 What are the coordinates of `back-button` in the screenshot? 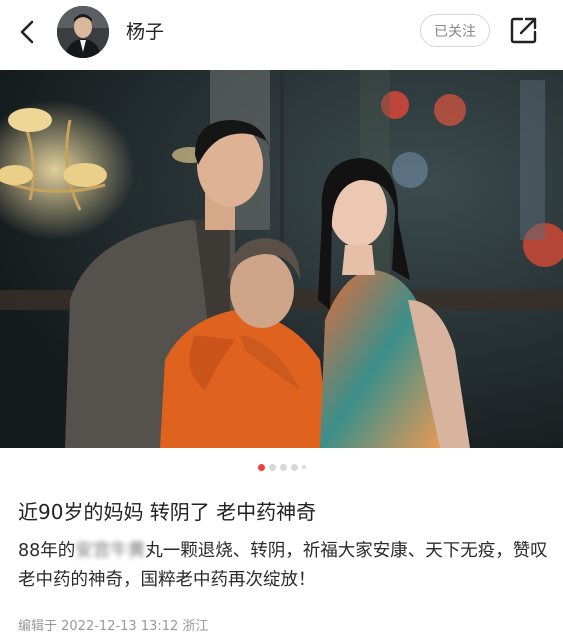 It's located at (28, 32).